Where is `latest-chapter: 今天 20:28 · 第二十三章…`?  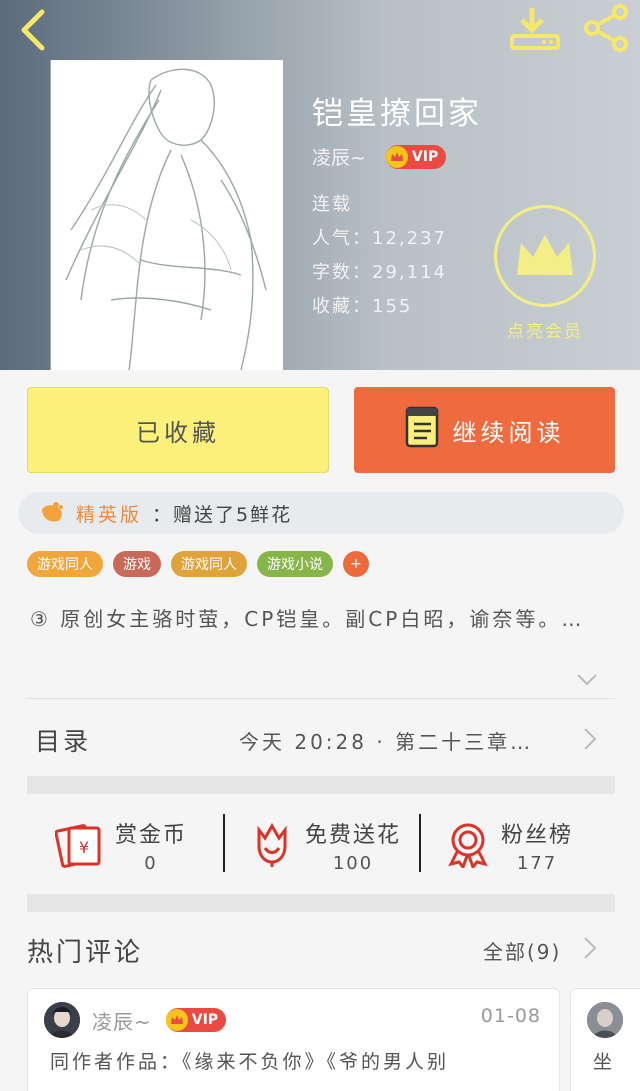
latest-chapter: 今天 20:28 · 第二十三章… is located at coordinates (386, 741).